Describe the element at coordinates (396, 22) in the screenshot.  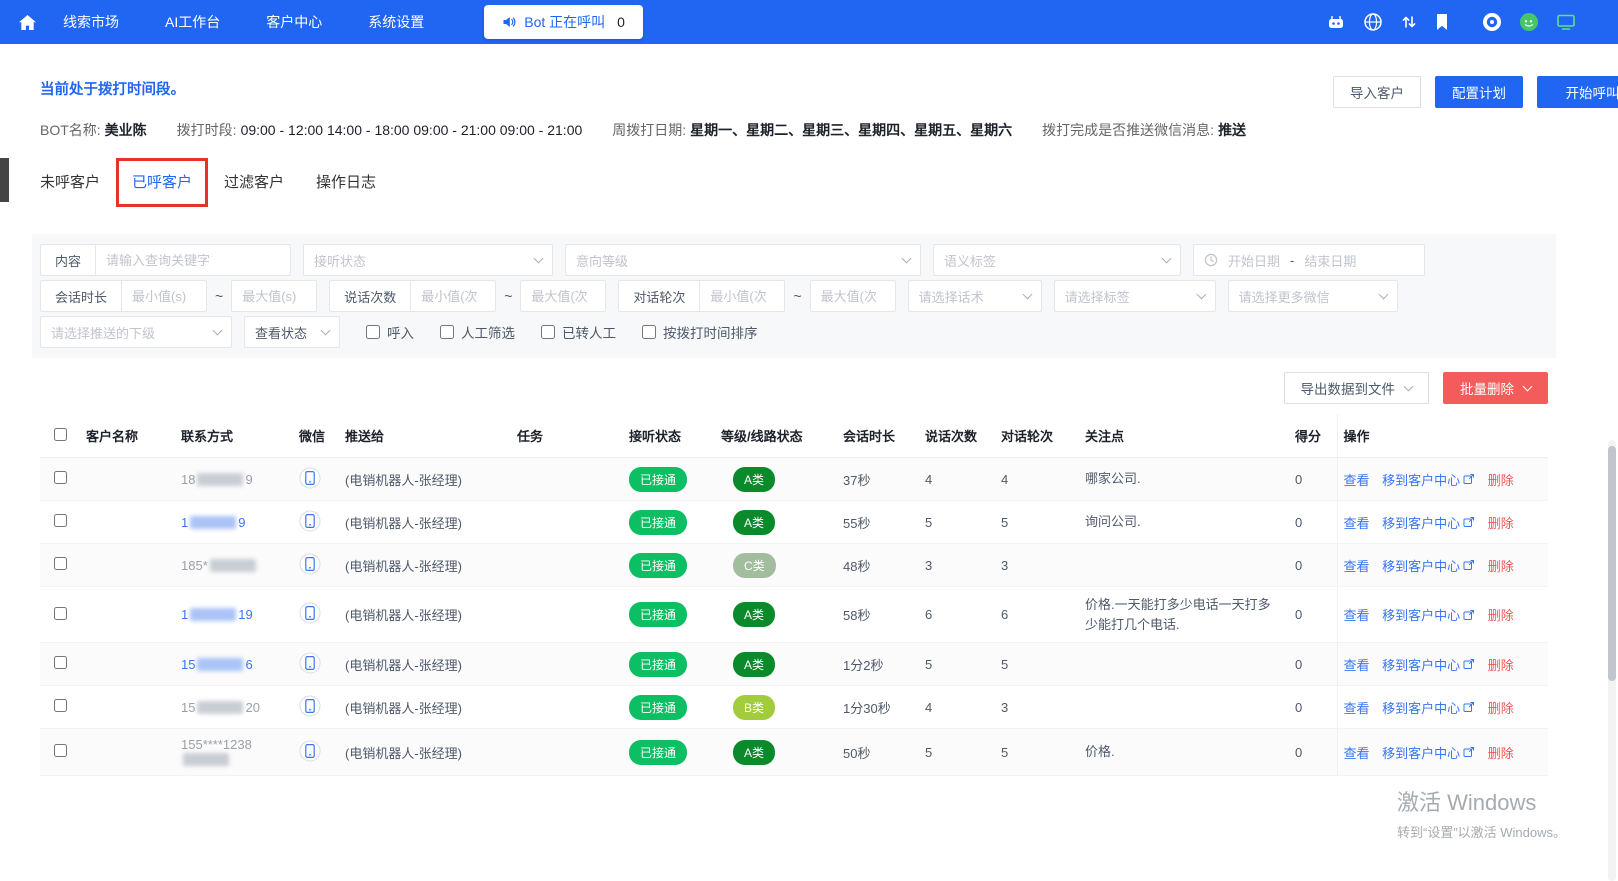
I see `nav-item-system-settings: 系统设置` at that location.